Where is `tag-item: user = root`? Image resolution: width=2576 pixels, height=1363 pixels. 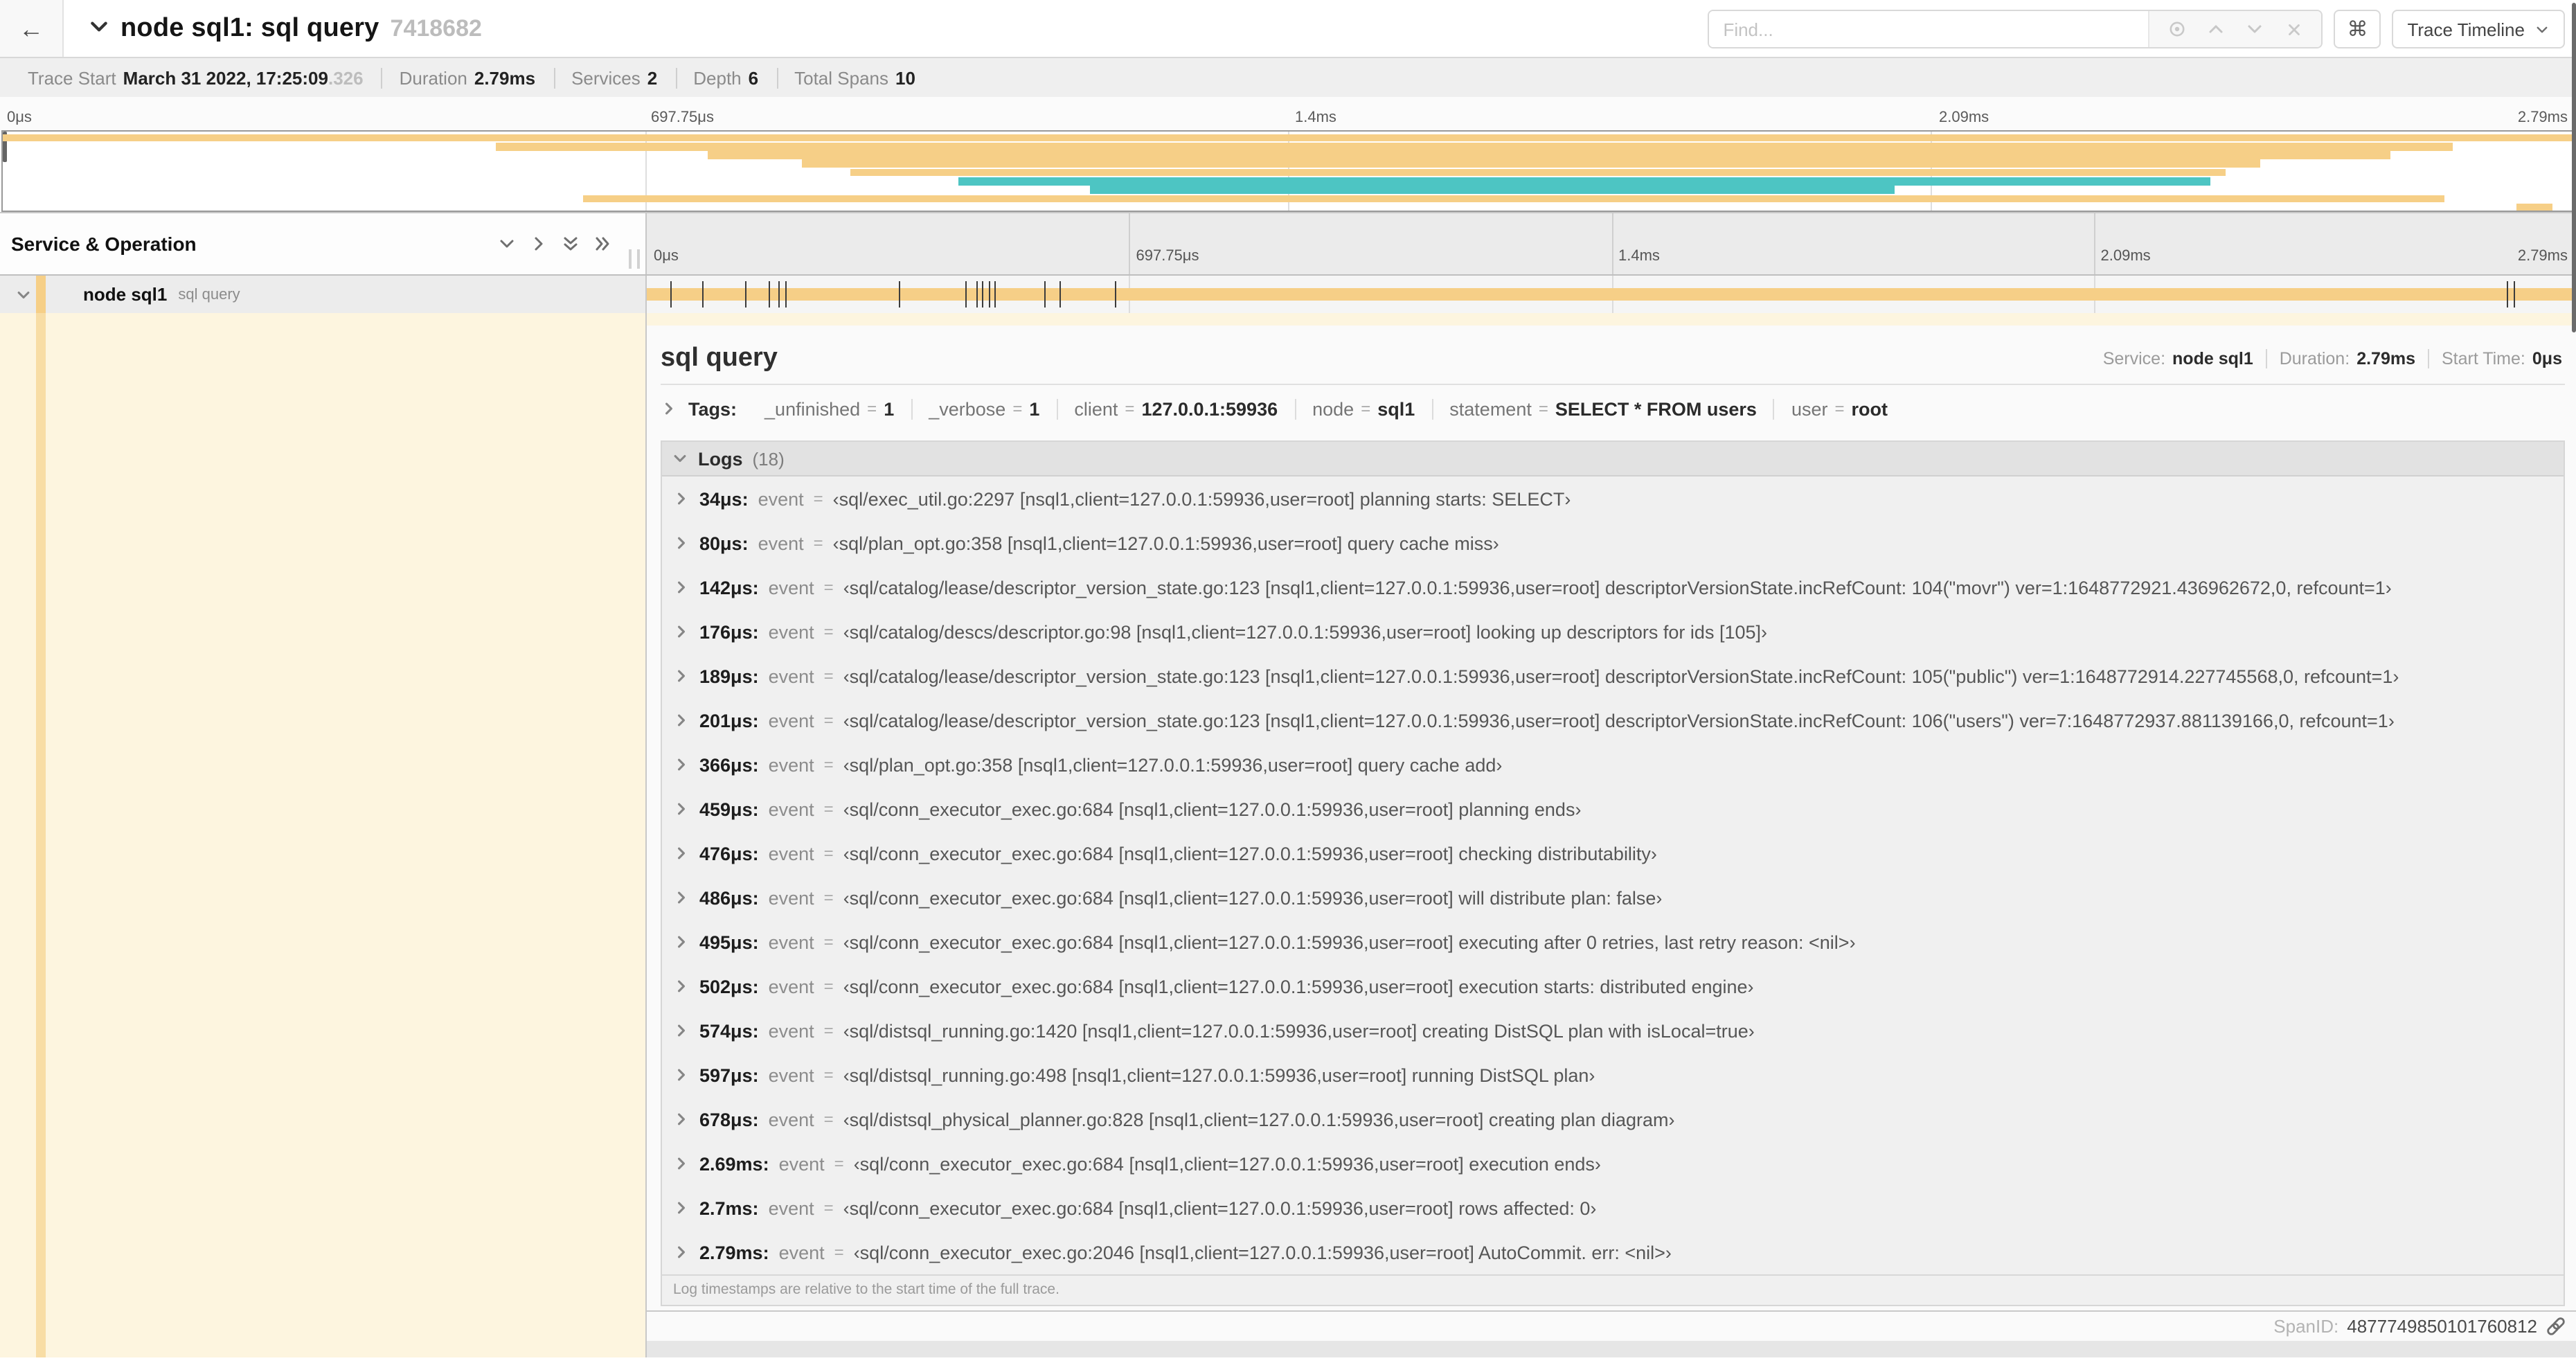 tag-item: user = root is located at coordinates (1838, 409).